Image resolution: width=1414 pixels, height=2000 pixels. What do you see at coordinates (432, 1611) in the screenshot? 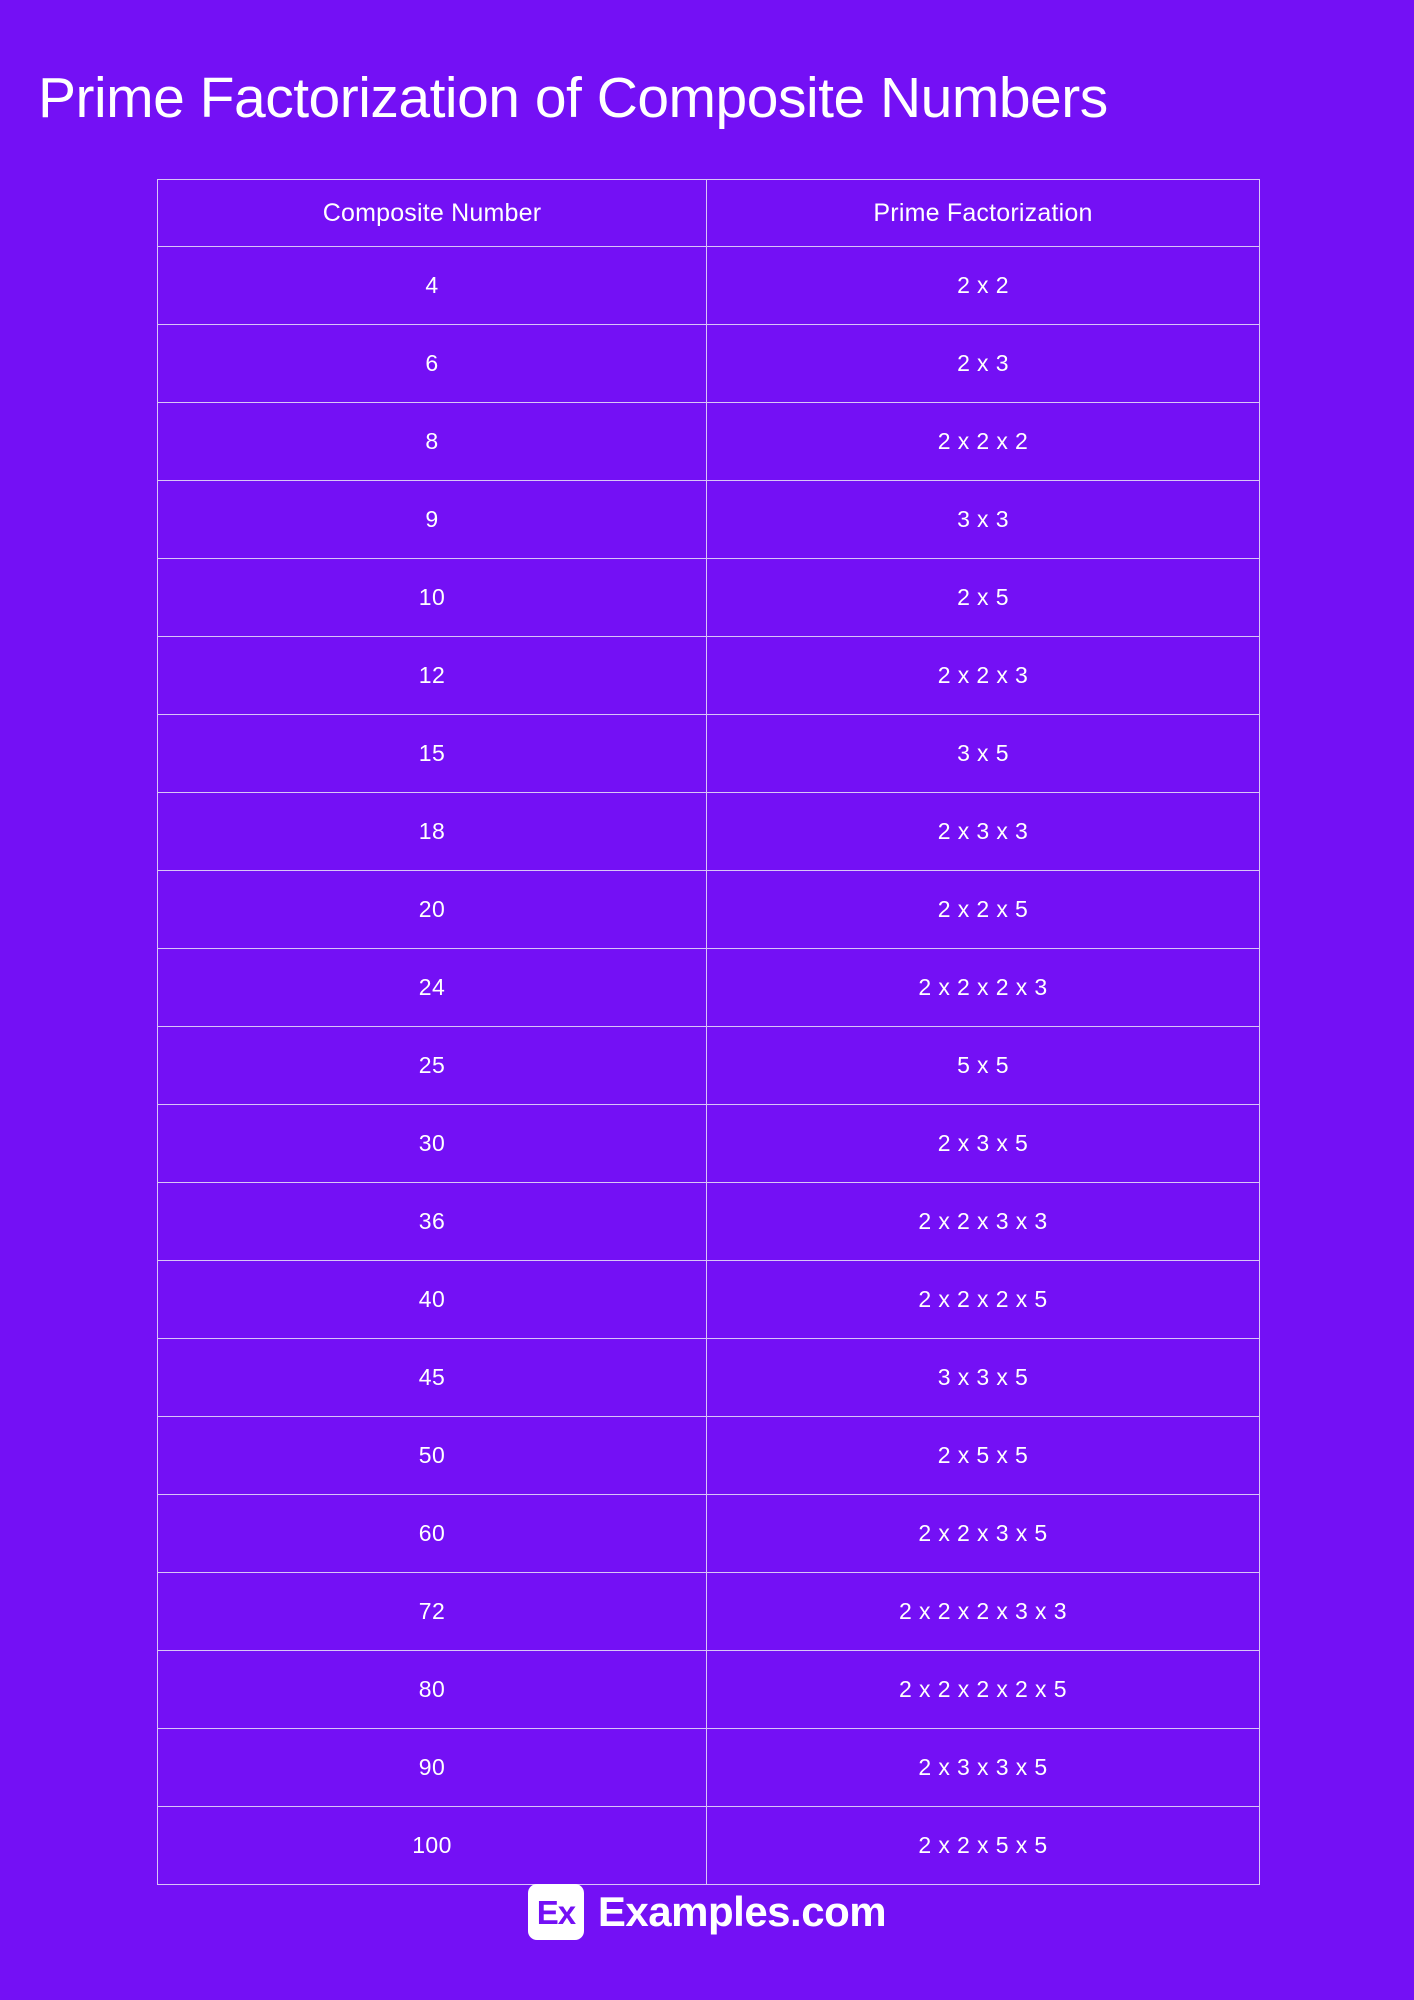
I see `cell-composite-number: 72` at bounding box center [432, 1611].